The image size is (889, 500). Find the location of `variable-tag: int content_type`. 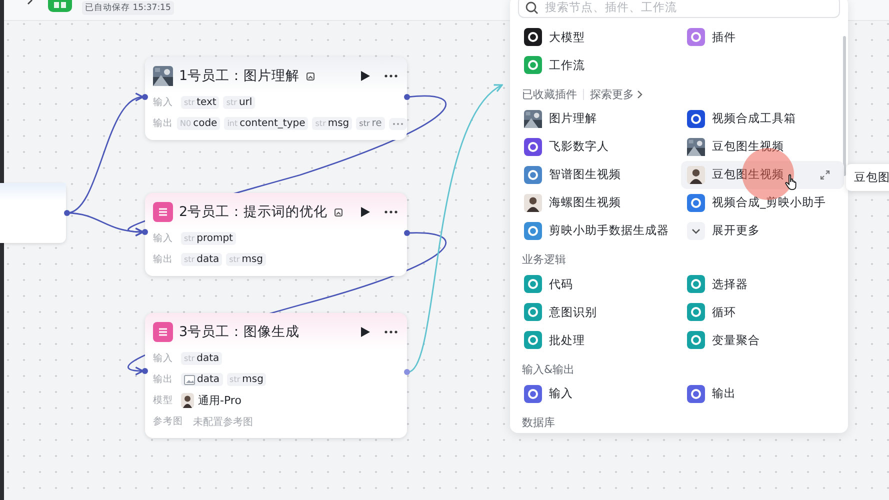

variable-tag: int content_type is located at coordinates (266, 123).